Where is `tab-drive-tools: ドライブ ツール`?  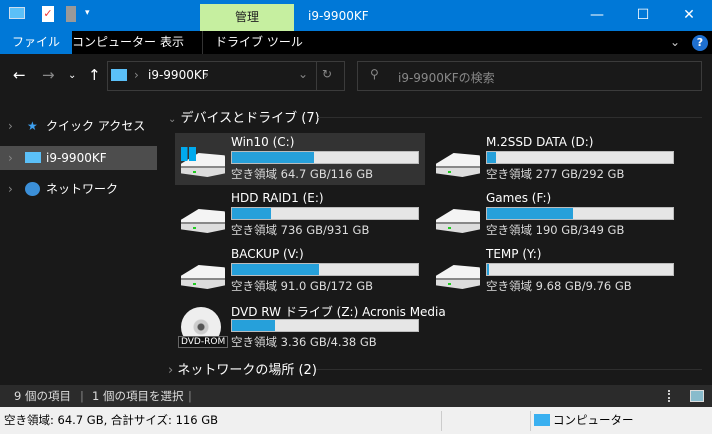 tab-drive-tools: ドライブ ツール is located at coordinates (258, 42).